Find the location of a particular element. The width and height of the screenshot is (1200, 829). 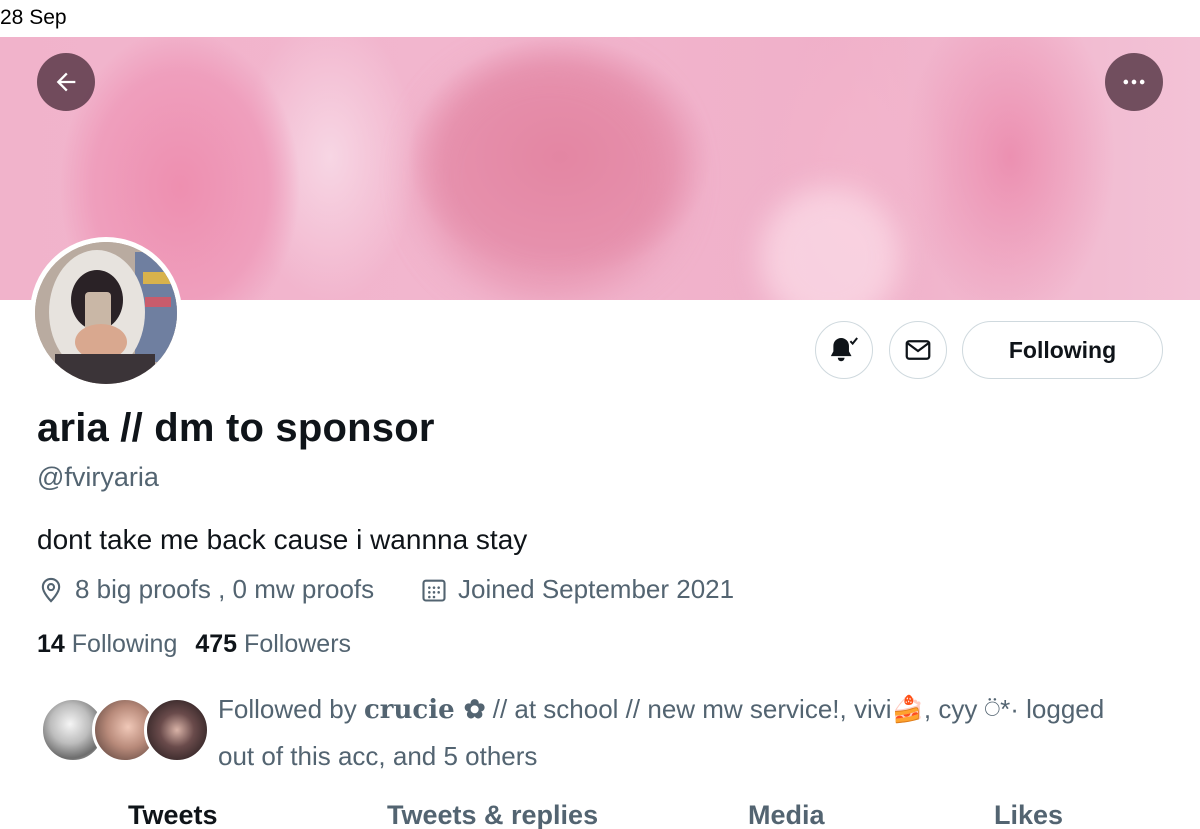

tab-media: Media is located at coordinates (786, 814).